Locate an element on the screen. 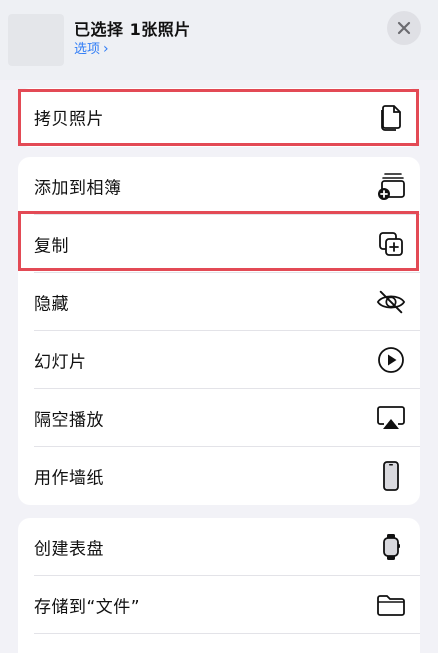  action-group-copy: 拷贝照片 is located at coordinates (219, 117).